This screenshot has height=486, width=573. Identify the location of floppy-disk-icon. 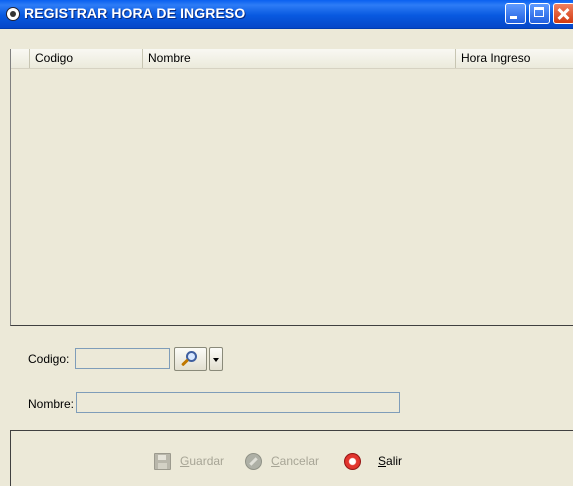
(162, 461).